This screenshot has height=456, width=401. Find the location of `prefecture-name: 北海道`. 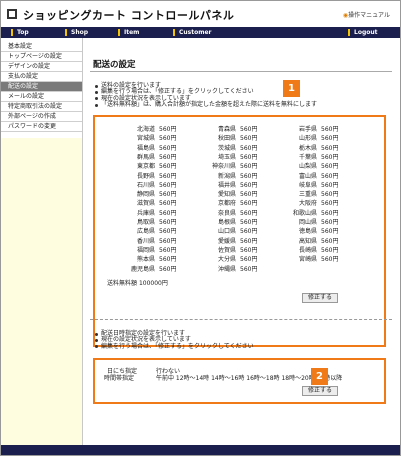

prefecture-name: 北海道 is located at coordinates (145, 129).